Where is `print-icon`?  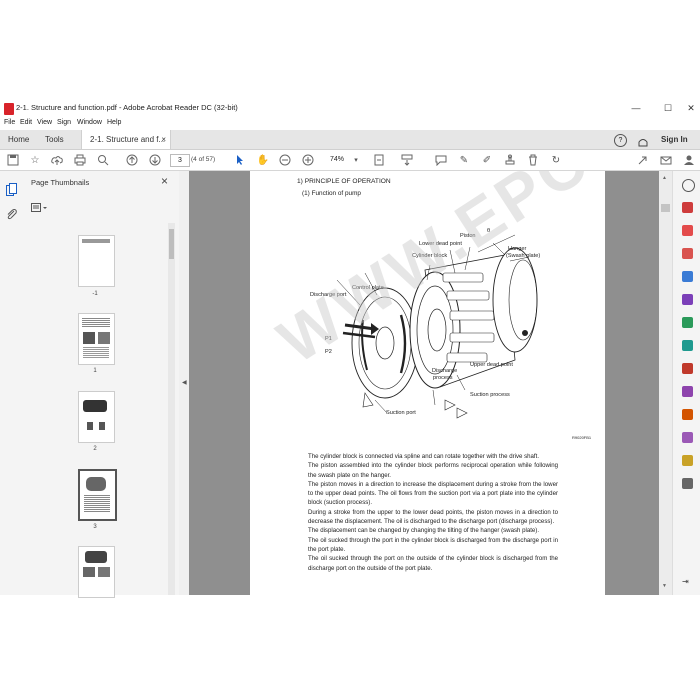 print-icon is located at coordinates (80, 160).